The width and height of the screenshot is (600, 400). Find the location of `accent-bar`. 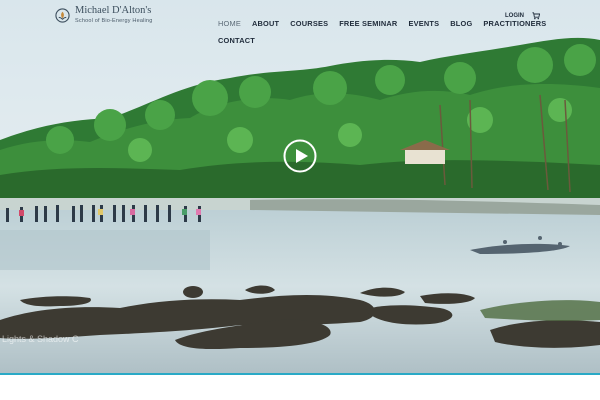

accent-bar is located at coordinates (300, 374).